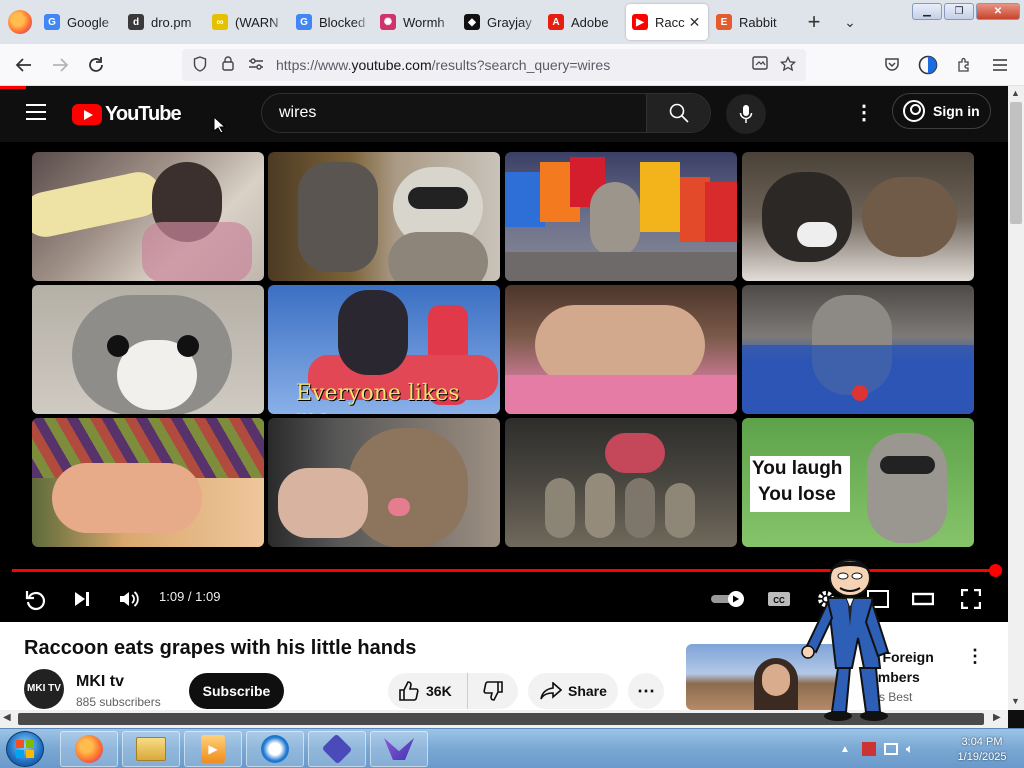  What do you see at coordinates (646, 691) in the screenshot?
I see `more-actions-button: ⋯` at bounding box center [646, 691].